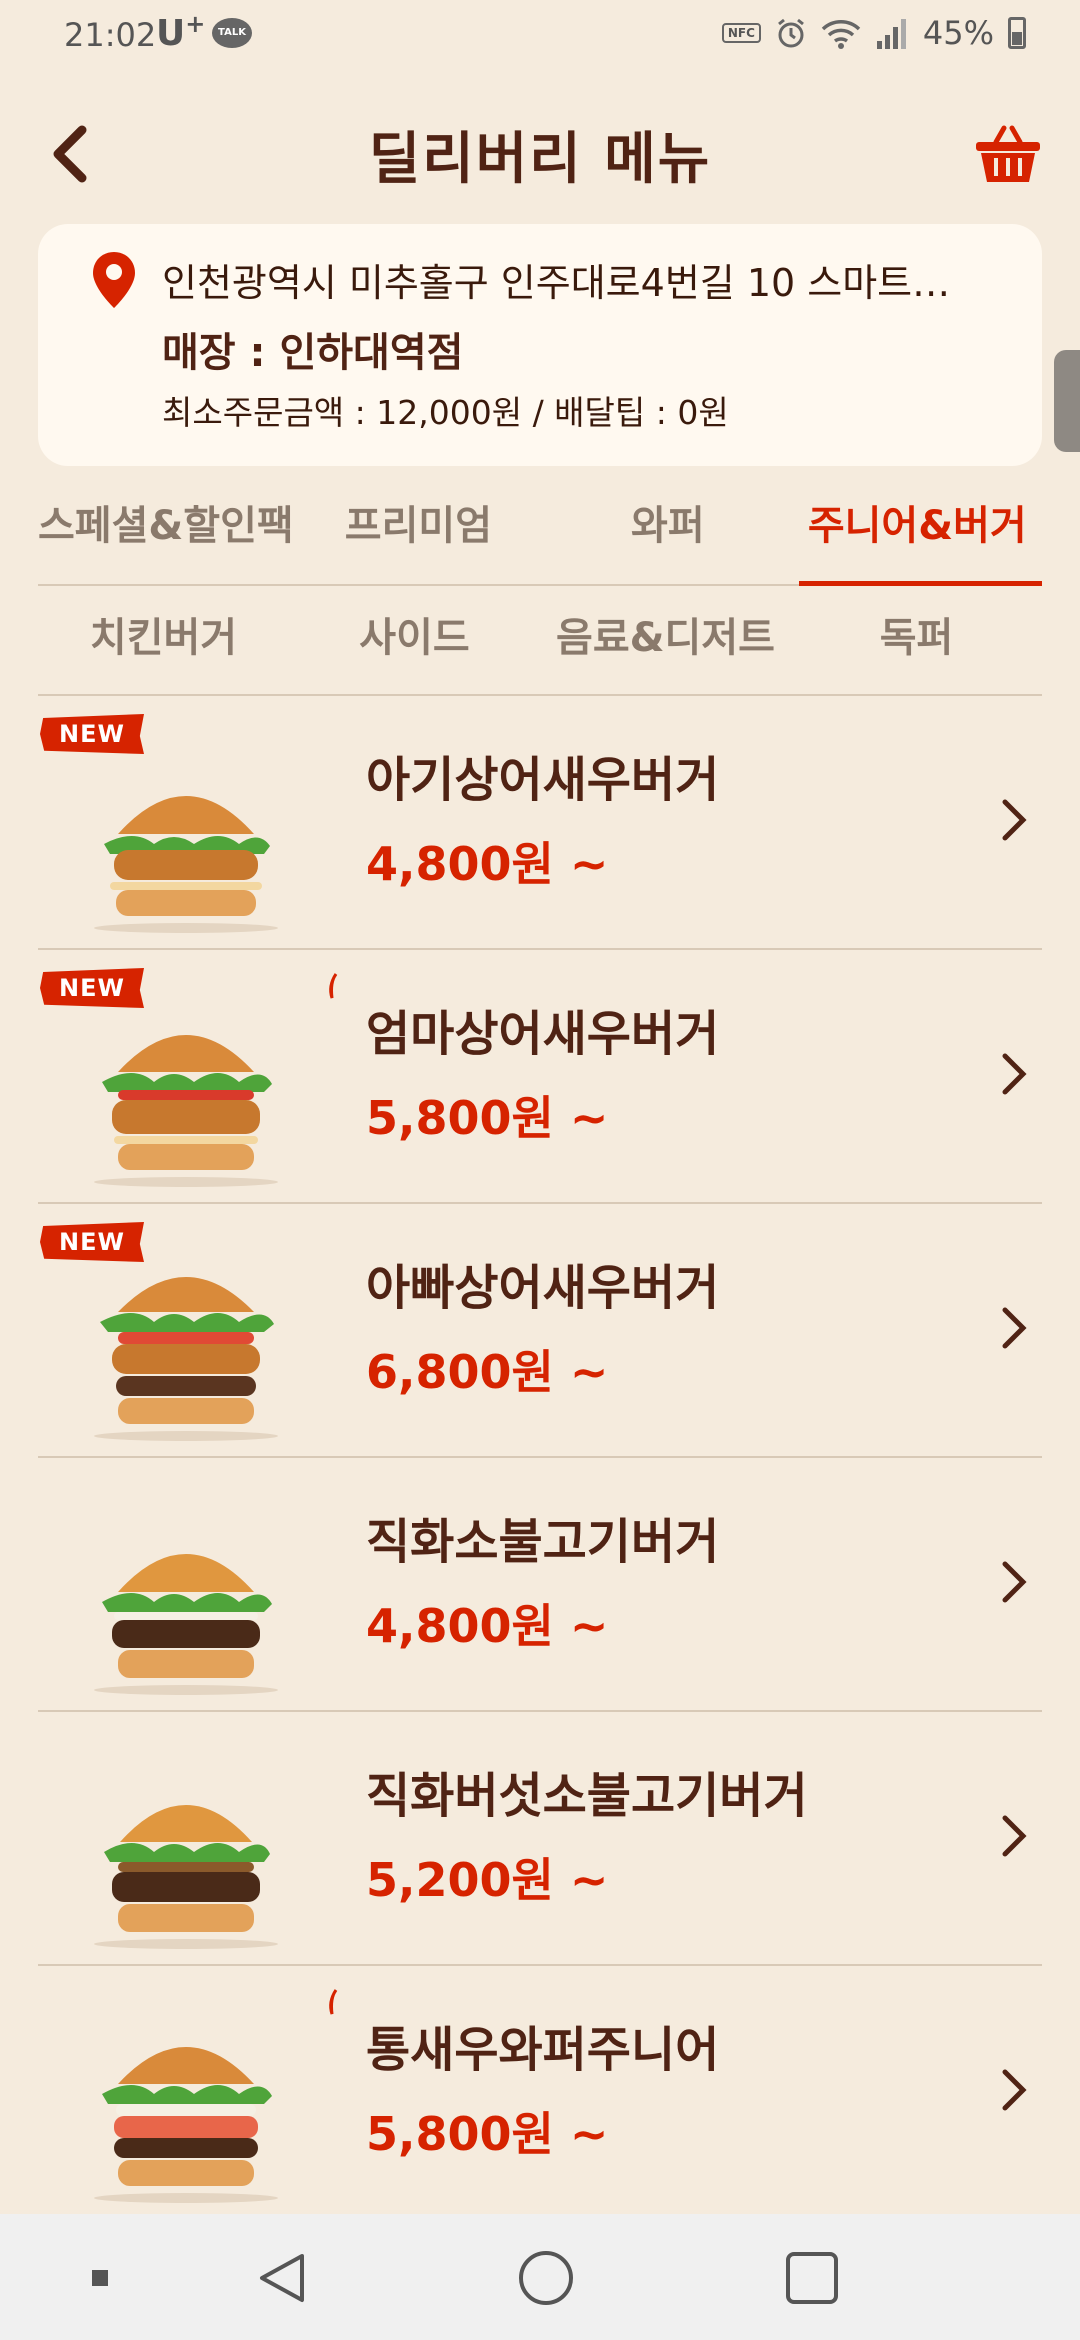  What do you see at coordinates (540, 159) in the screenshot?
I see `page-title: 딜리버리 메뉴` at bounding box center [540, 159].